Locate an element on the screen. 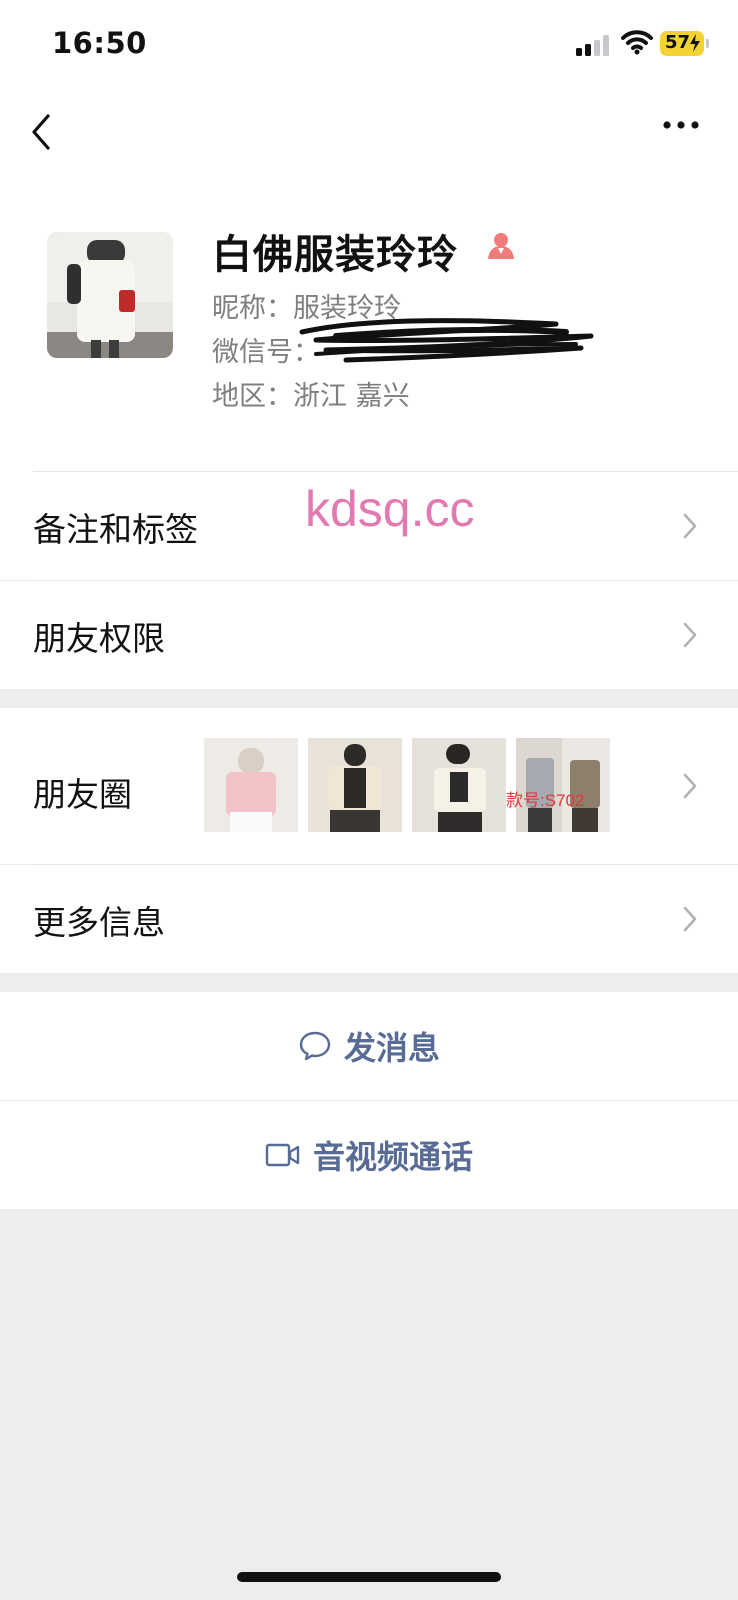 Image resolution: width=738 pixels, height=1600 pixels. charging-bolt-icon is located at coordinates (695, 43).